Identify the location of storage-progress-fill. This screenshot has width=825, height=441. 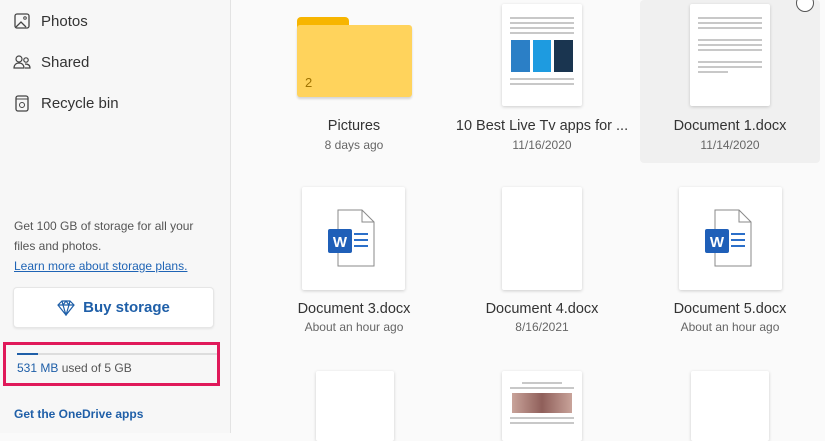
(27, 354).